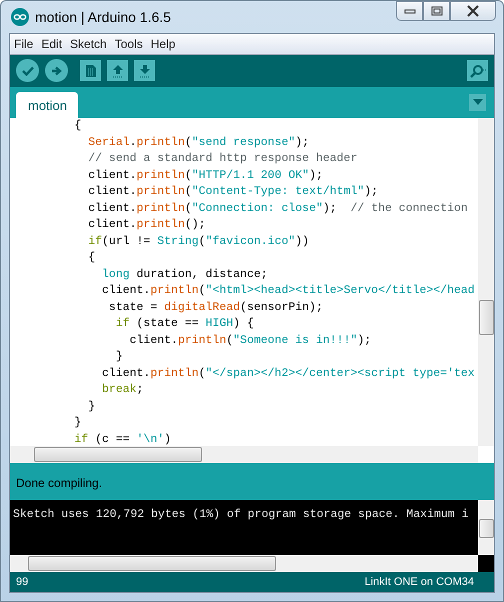 The image size is (504, 602). Describe the element at coordinates (241, 514) in the screenshot. I see `console-line: Sketch uses 120,792 bytes (1%) of program storage space. Maximum i` at that location.